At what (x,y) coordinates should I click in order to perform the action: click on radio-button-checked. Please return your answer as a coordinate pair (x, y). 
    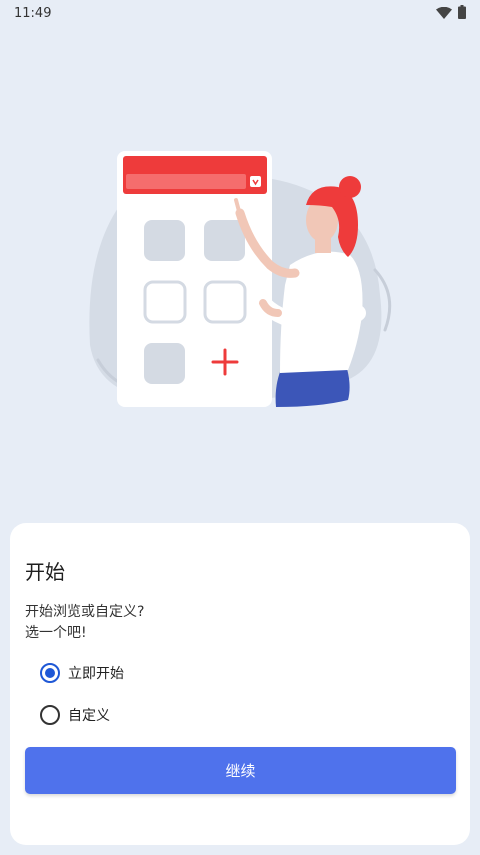
    Looking at the image, I should click on (50, 673).